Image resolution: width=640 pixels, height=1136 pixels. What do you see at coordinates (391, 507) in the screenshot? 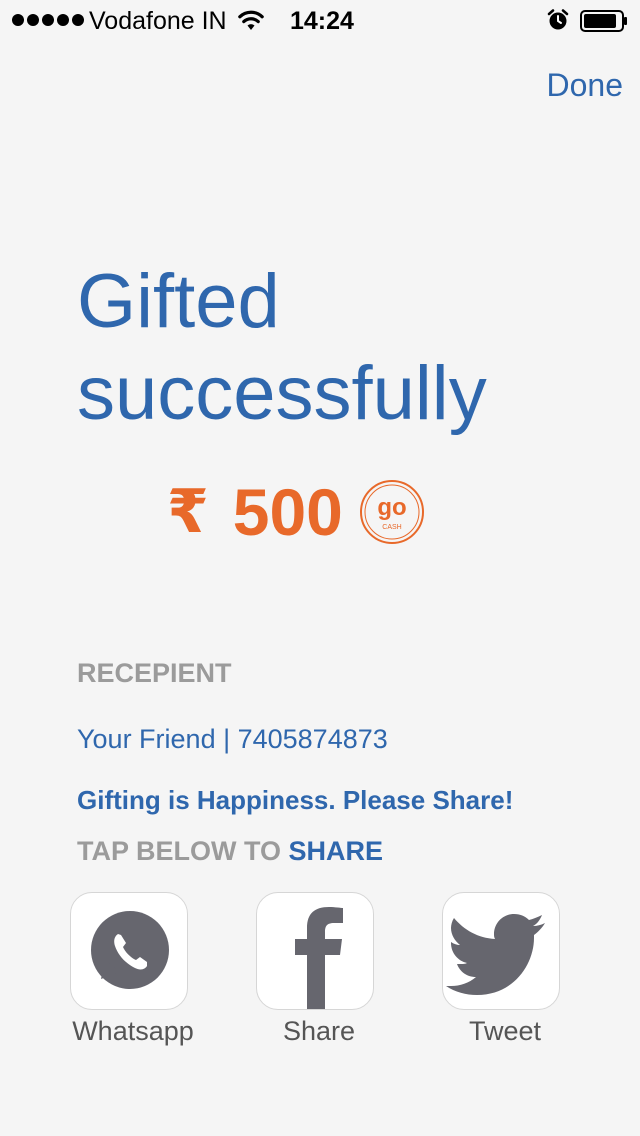
I see `svg-text: go` at bounding box center [391, 507].